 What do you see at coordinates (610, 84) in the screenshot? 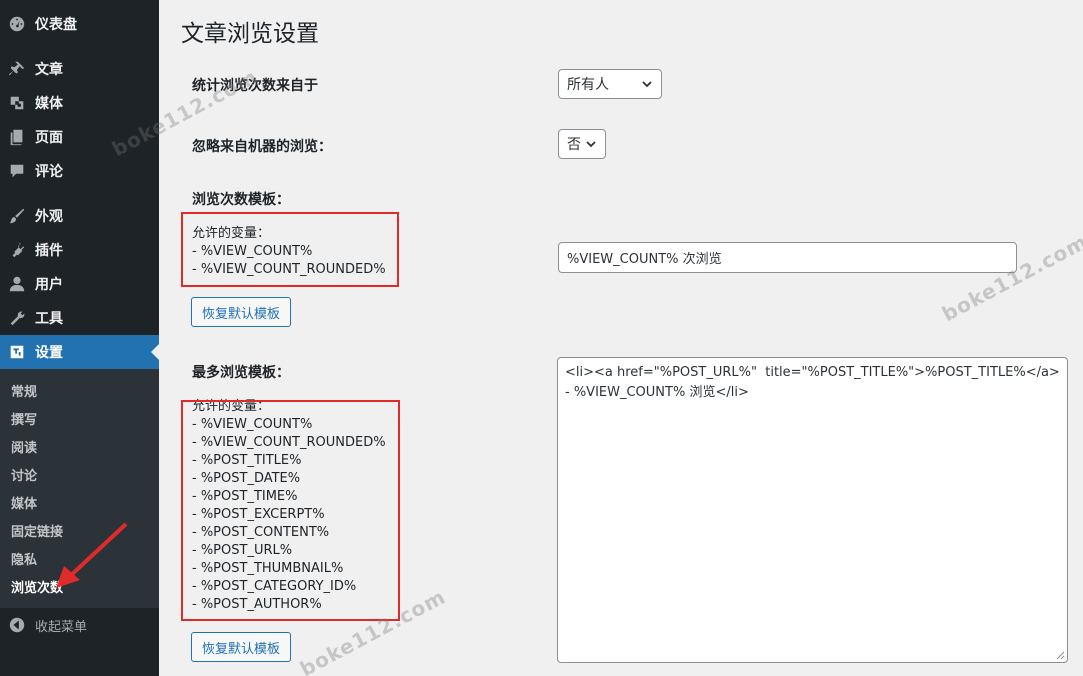
I see `count-from-select: 所有人` at bounding box center [610, 84].